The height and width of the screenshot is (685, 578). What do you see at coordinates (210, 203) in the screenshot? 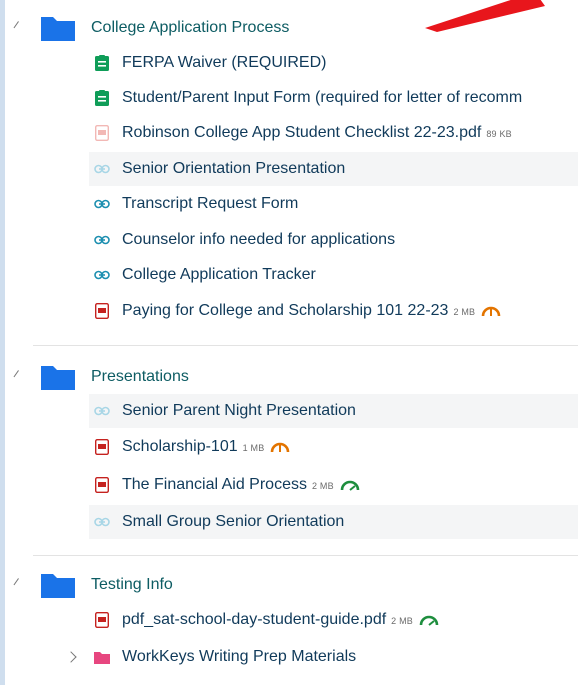
I see `item-label: Transcript Request Form` at bounding box center [210, 203].